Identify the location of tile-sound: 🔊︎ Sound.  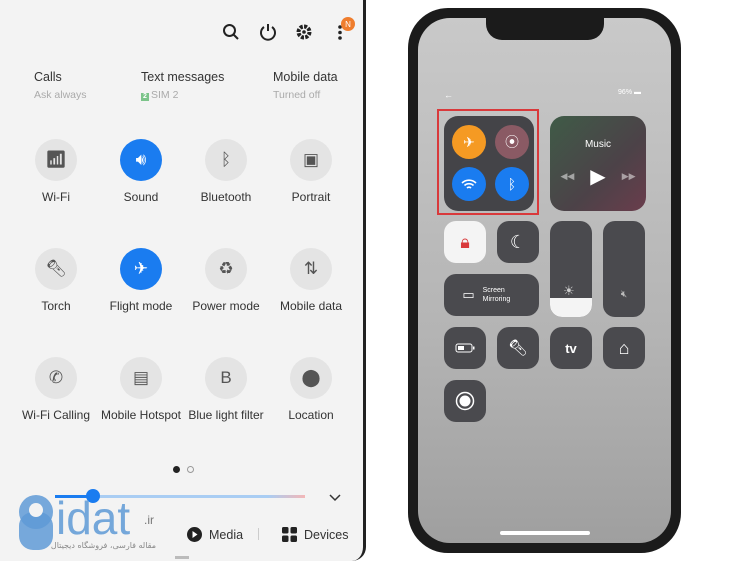
(141, 171).